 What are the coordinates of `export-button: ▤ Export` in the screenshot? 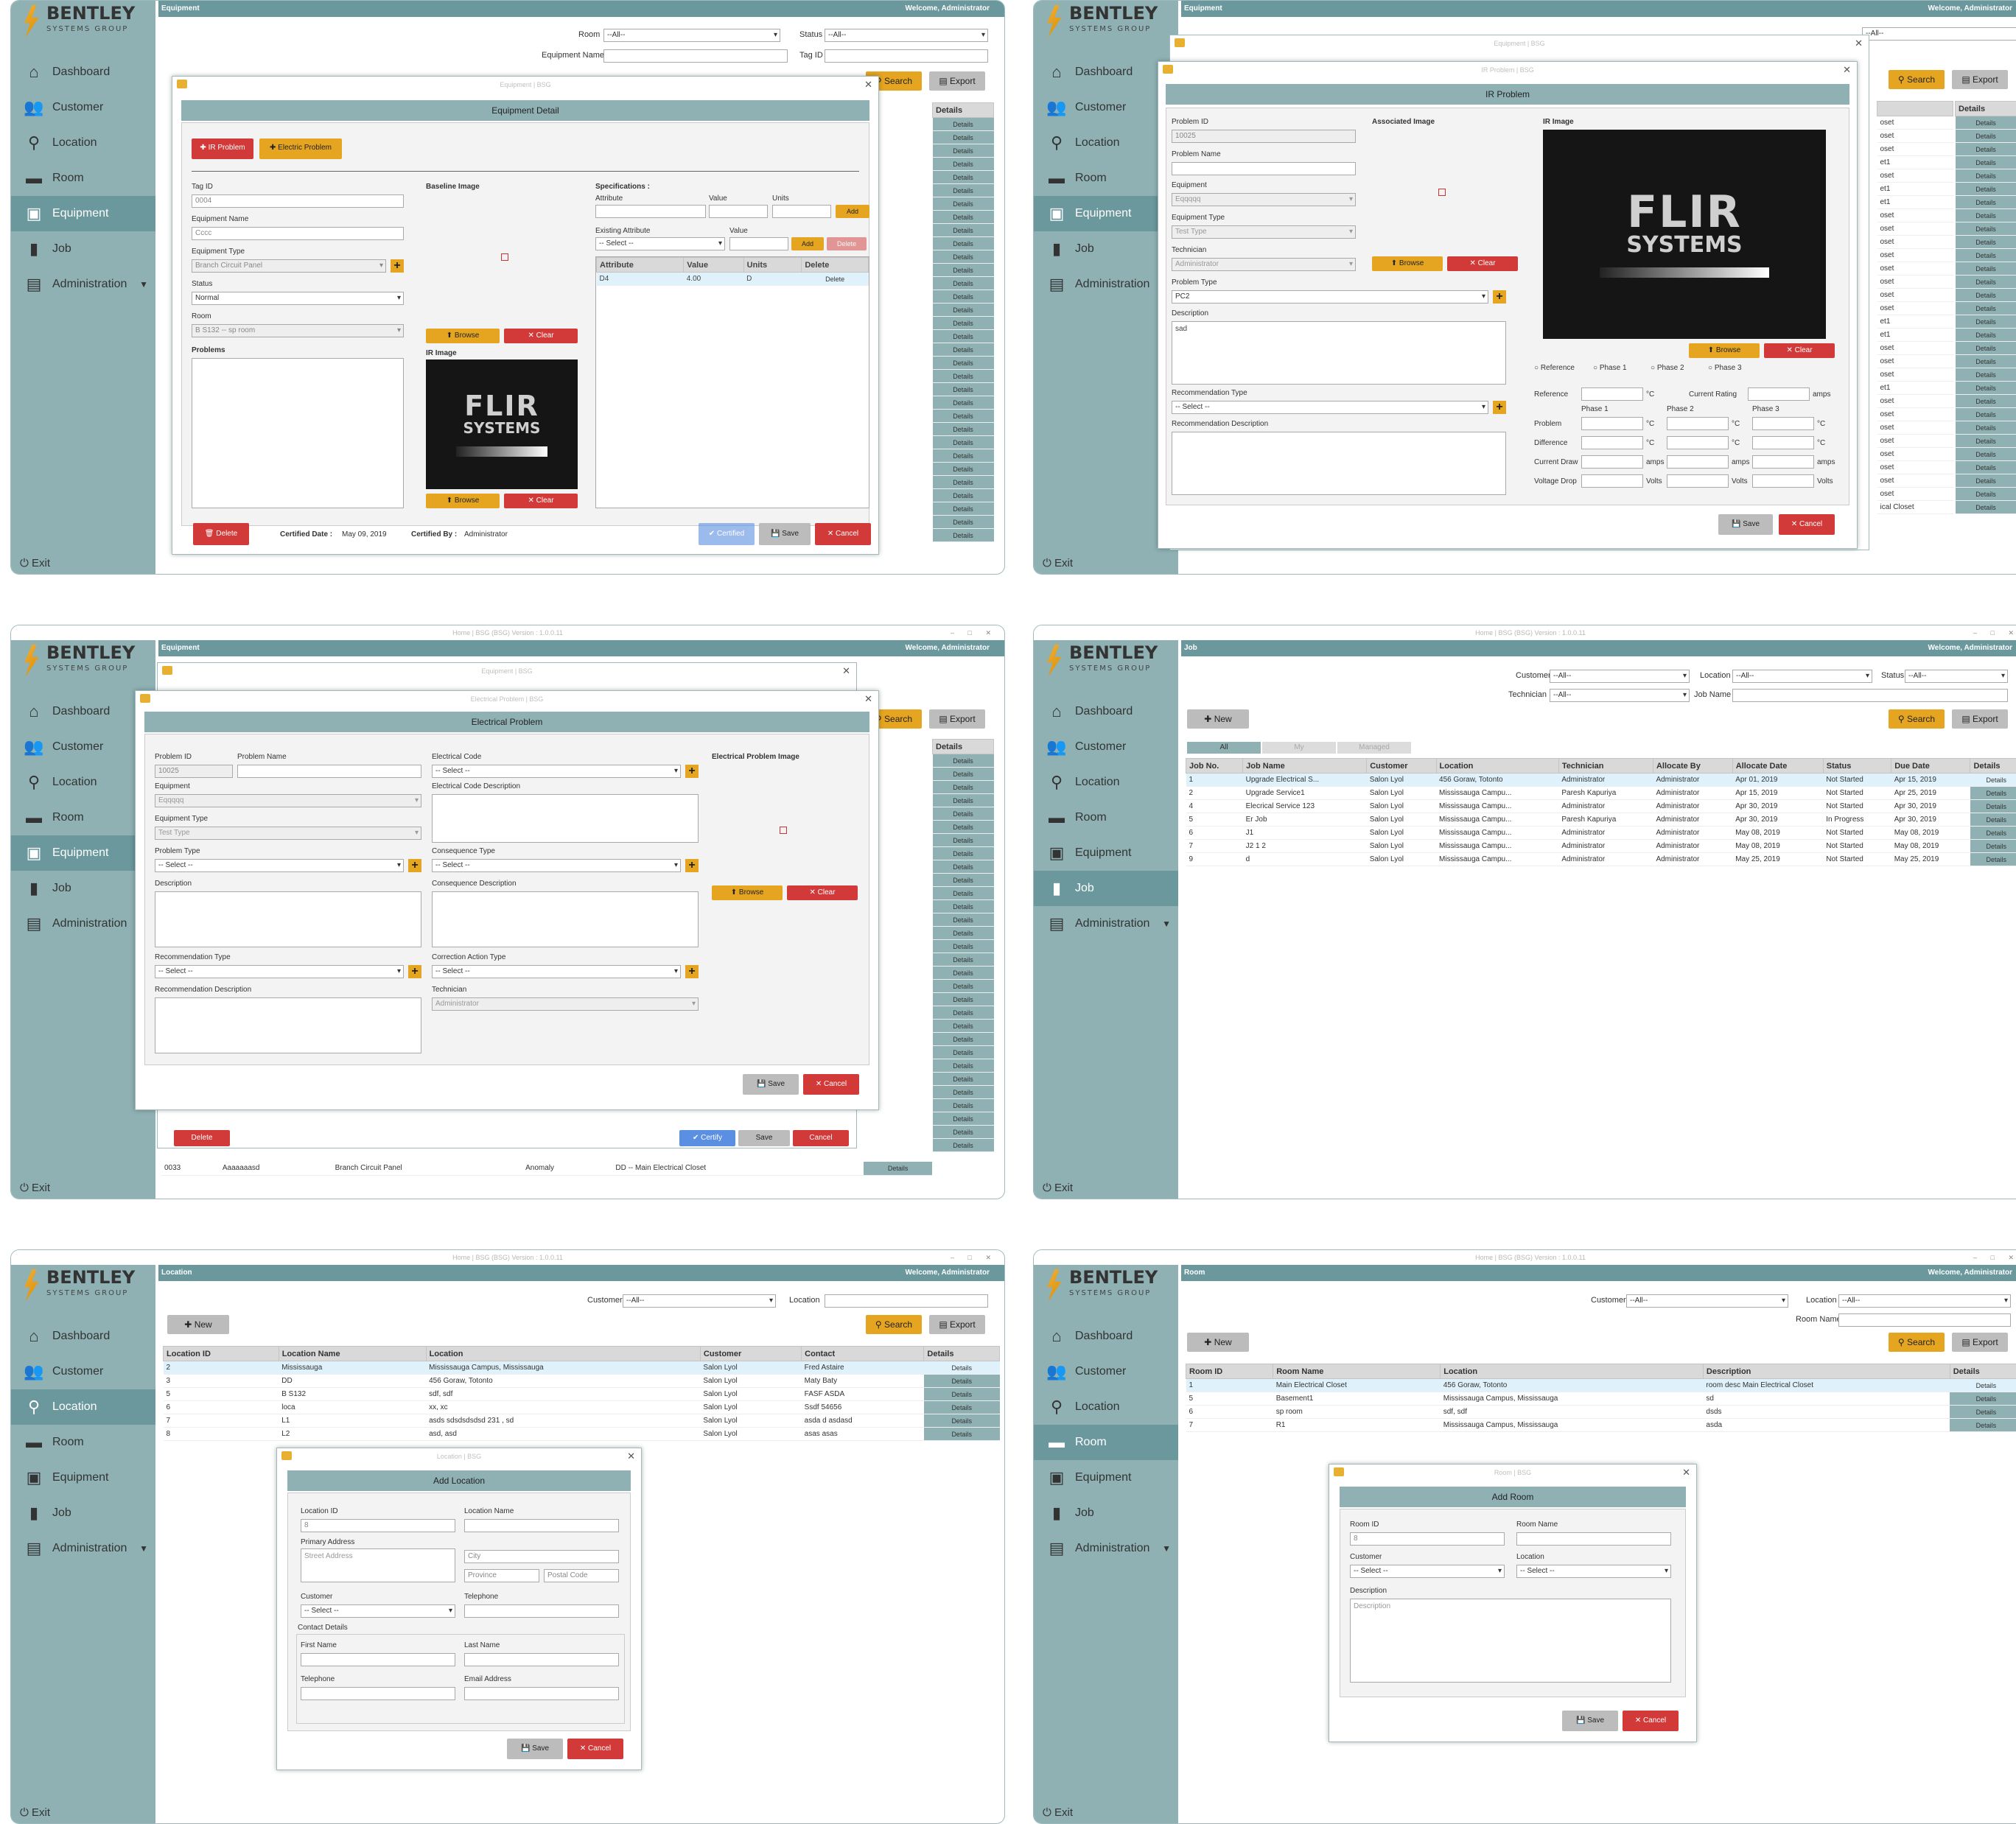 It's located at (957, 719).